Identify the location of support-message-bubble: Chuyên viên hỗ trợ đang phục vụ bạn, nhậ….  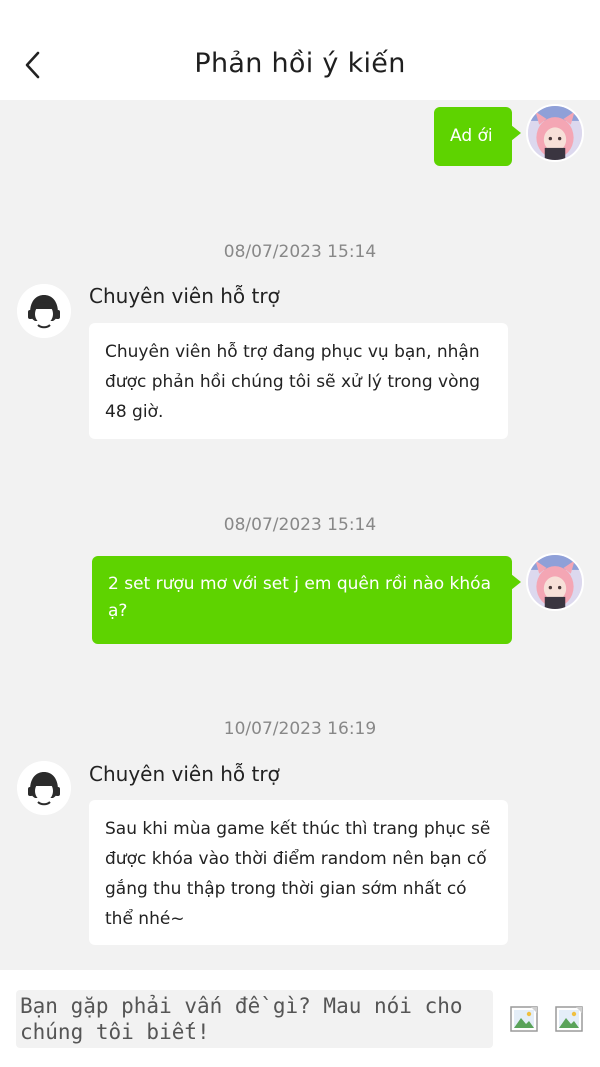
(298, 381).